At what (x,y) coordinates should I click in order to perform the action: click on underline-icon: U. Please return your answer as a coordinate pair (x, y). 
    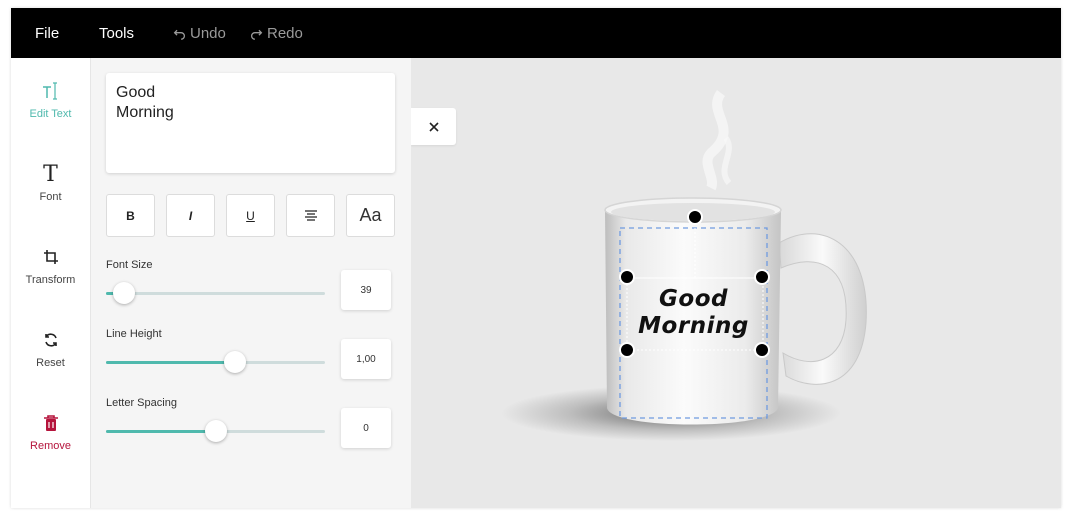
    Looking at the image, I should click on (250, 215).